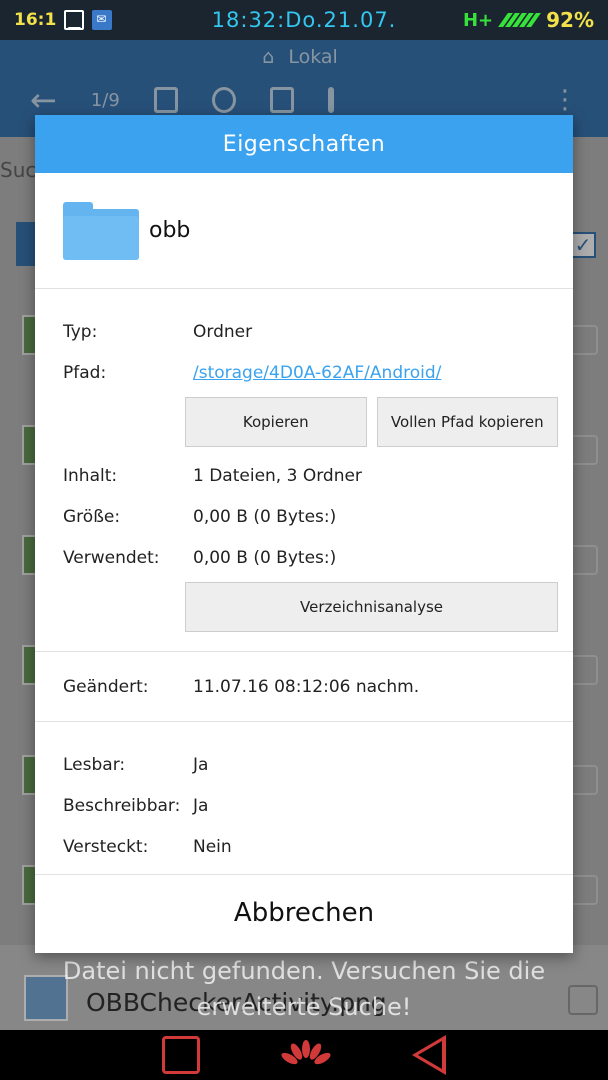 Image resolution: width=608 pixels, height=1080 pixels. I want to click on navigation-bar, so click(304, 1055).